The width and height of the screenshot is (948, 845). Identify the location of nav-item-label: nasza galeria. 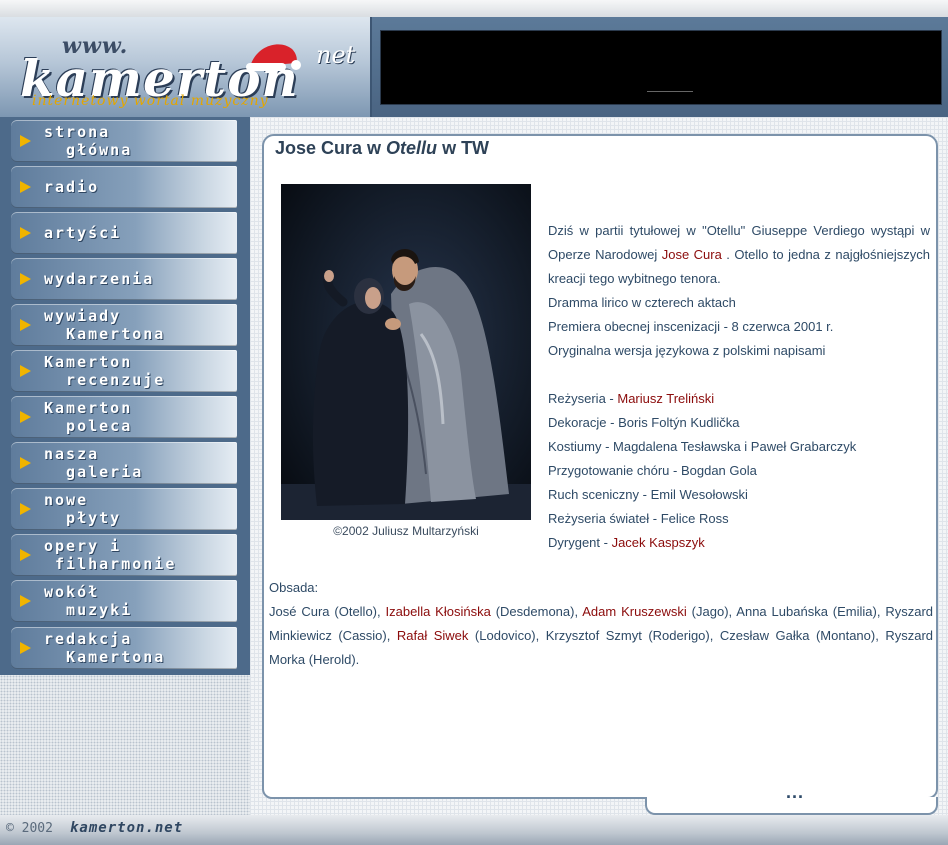
(94, 463).